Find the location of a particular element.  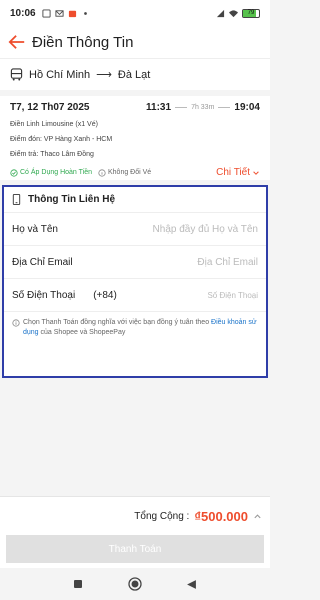

checkout-footer: Tổng Cộng : ₫500.000 Thanh Toán is located at coordinates (135, 532).